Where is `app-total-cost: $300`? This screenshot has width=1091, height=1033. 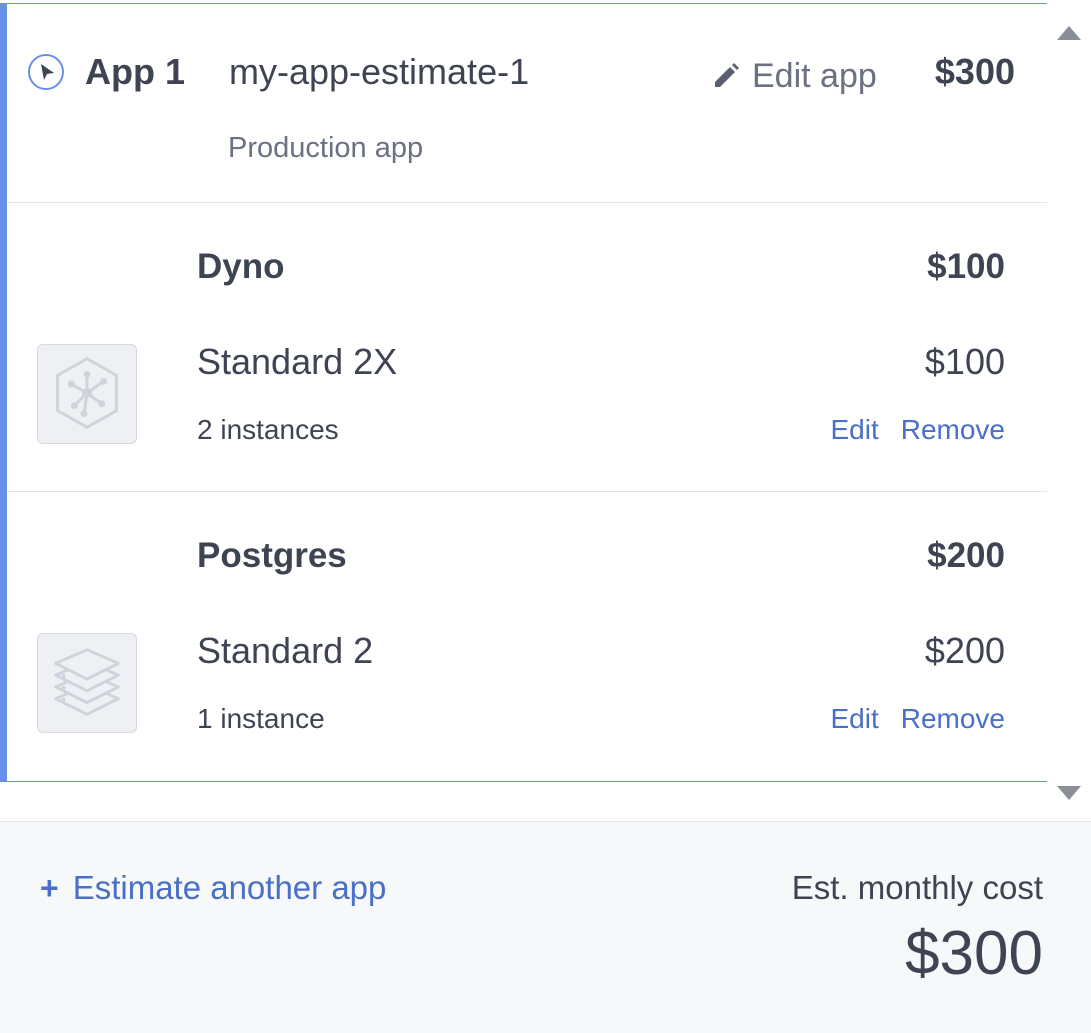
app-total-cost: $300 is located at coordinates (974, 71).